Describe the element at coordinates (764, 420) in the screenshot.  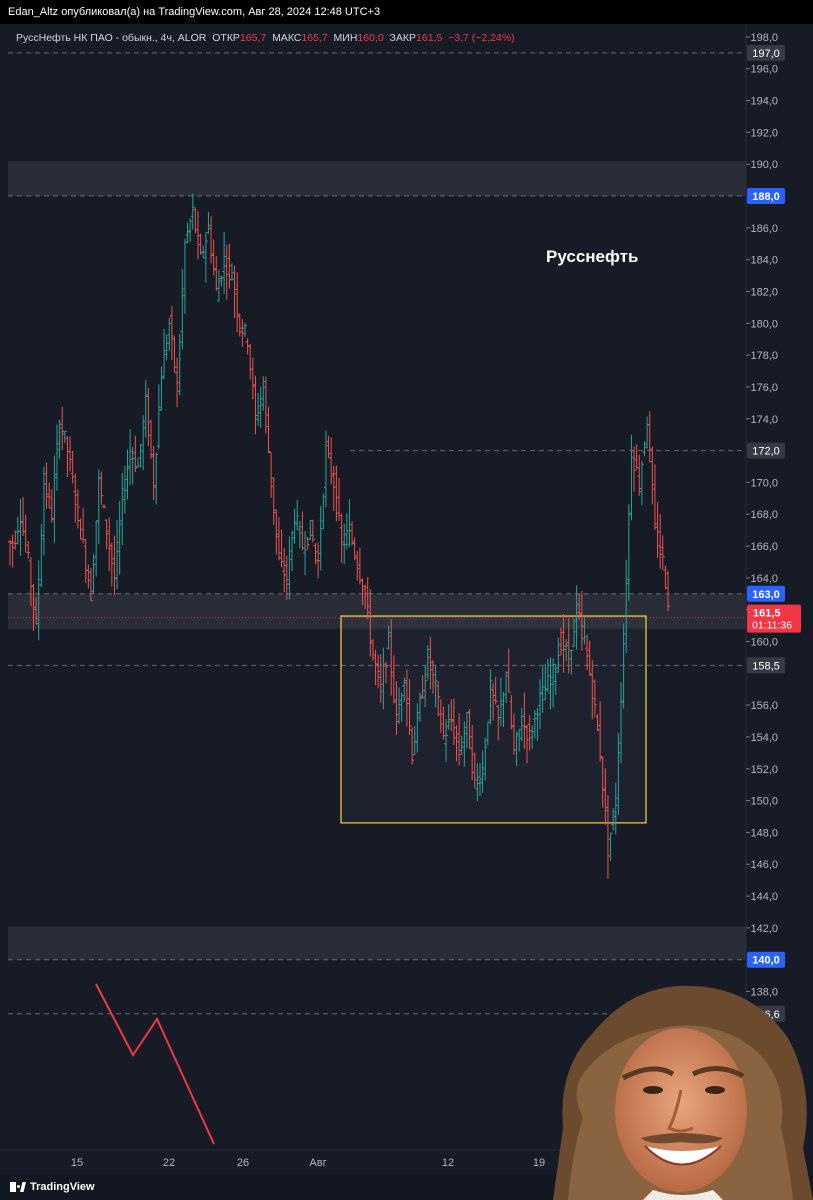
I see `y-tick-label: 174,0` at that location.